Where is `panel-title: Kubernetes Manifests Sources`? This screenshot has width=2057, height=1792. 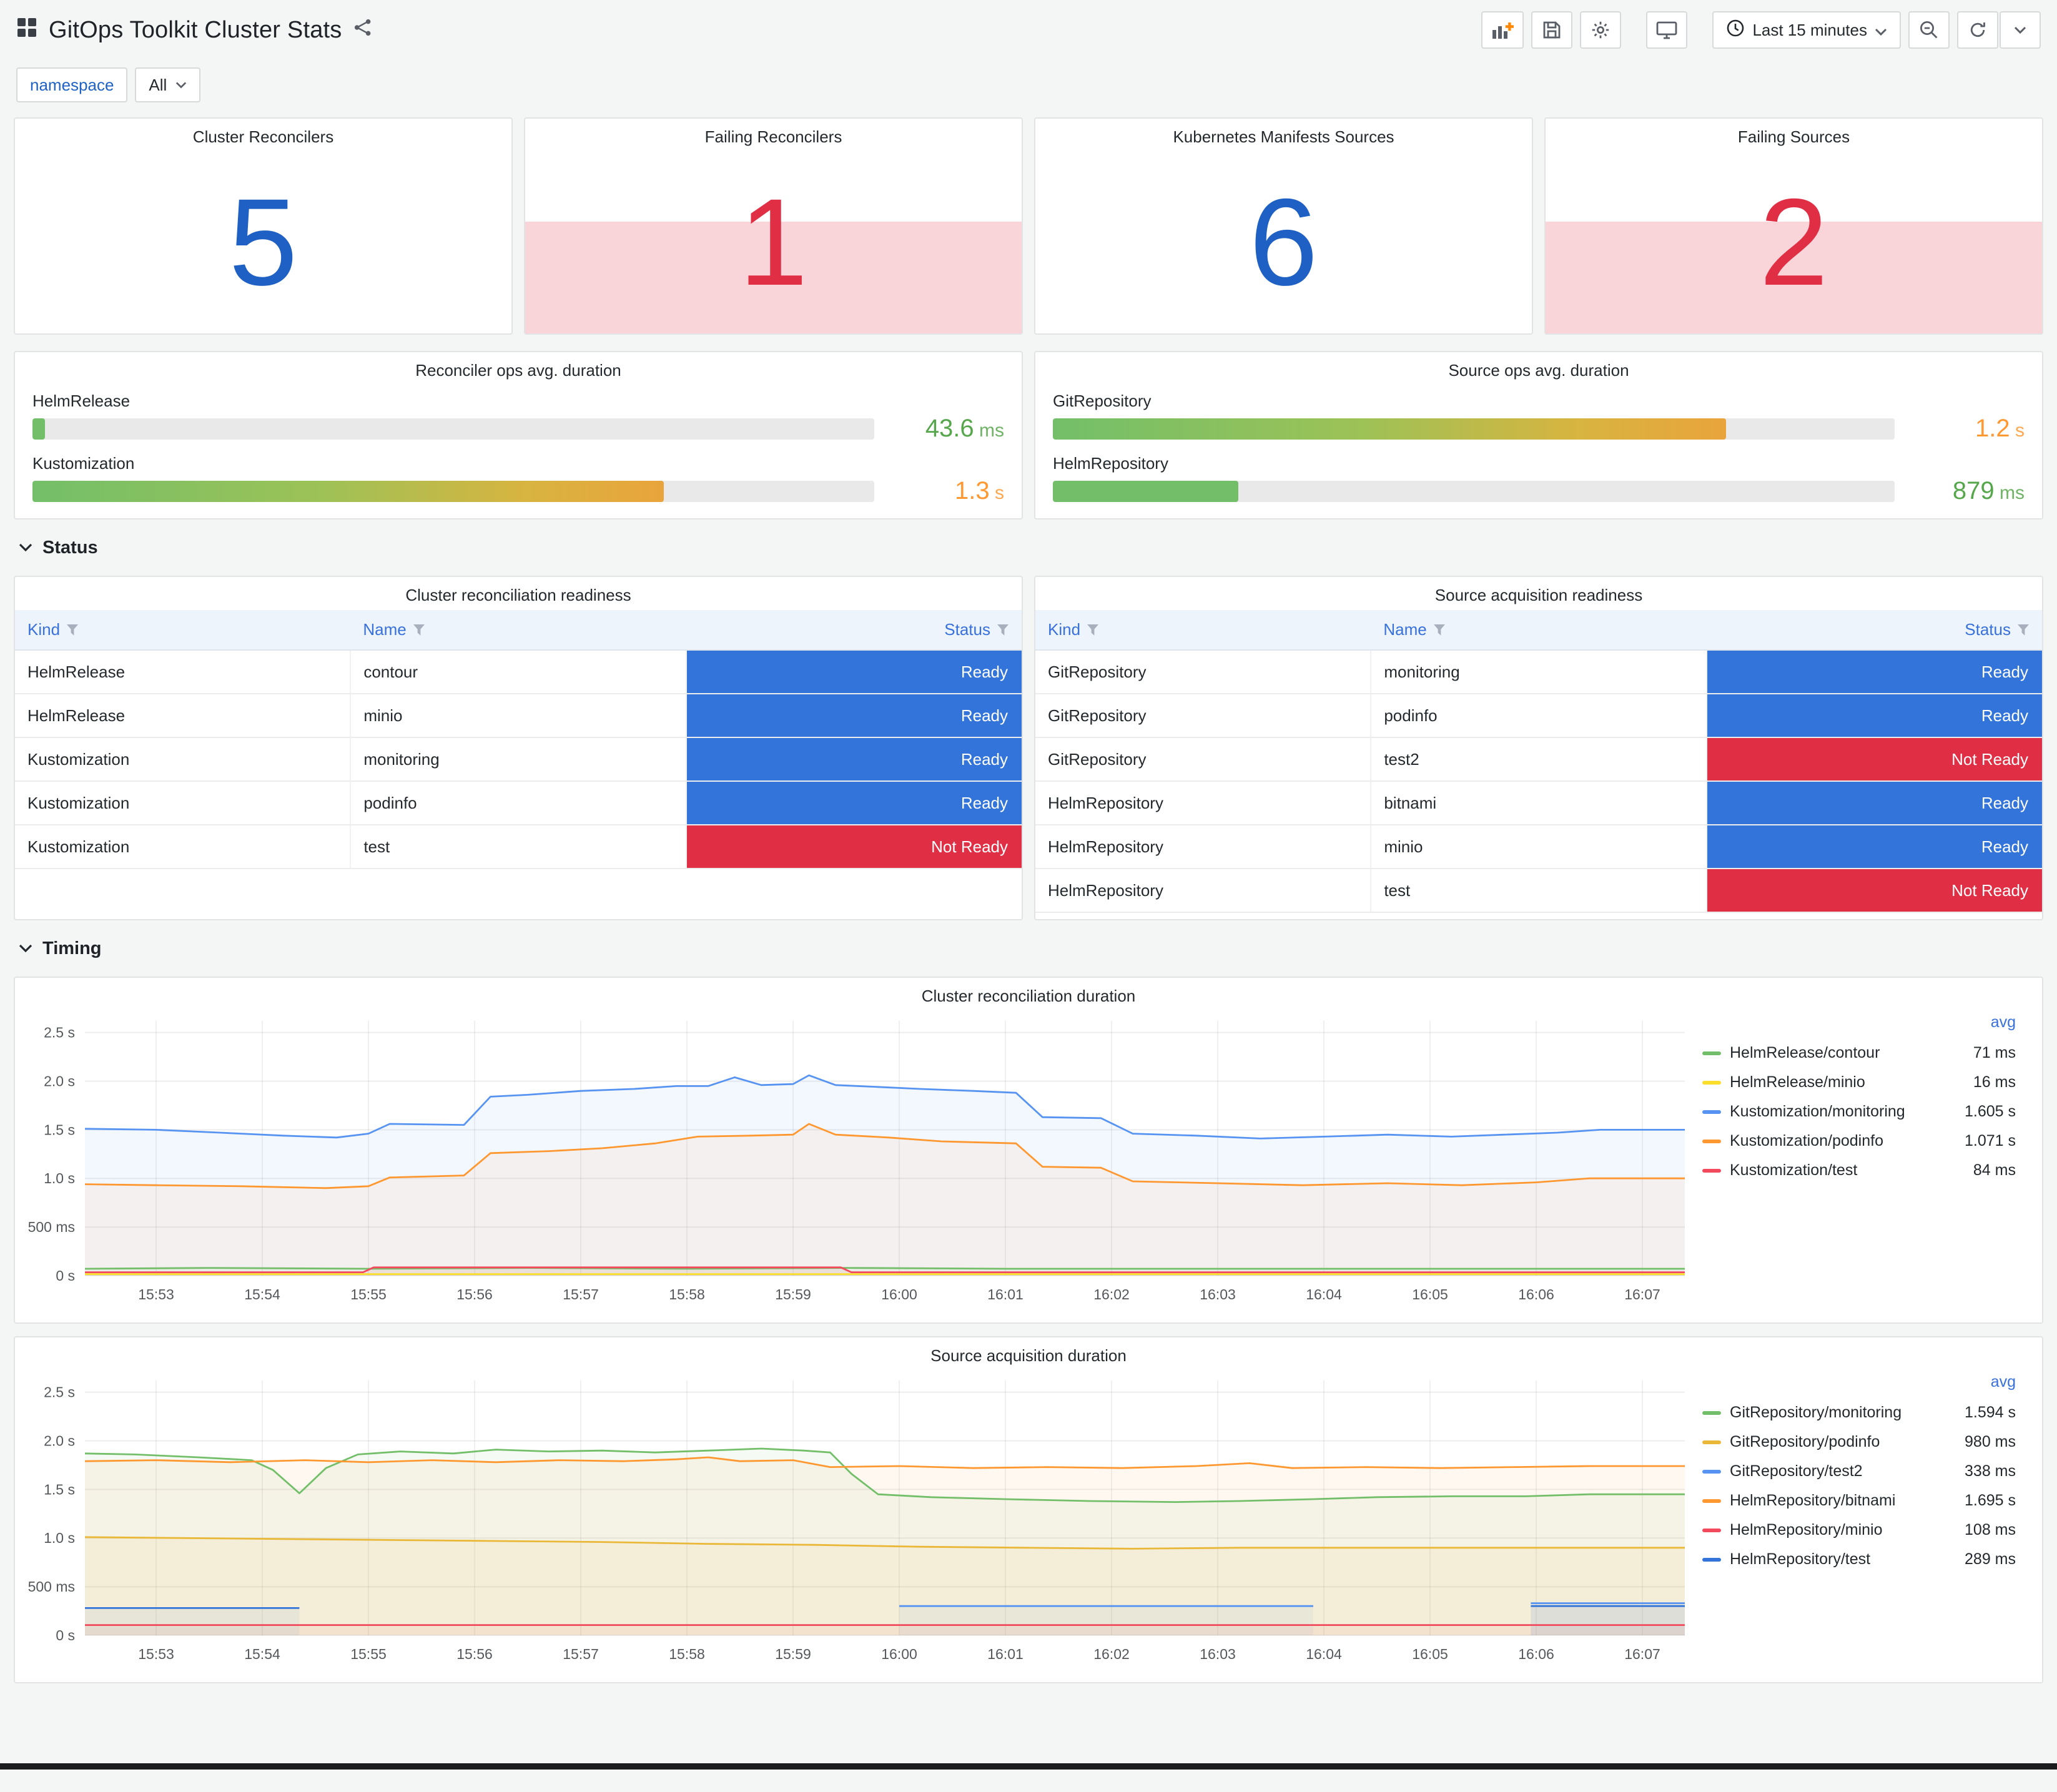
panel-title: Kubernetes Manifests Sources is located at coordinates (1283, 135).